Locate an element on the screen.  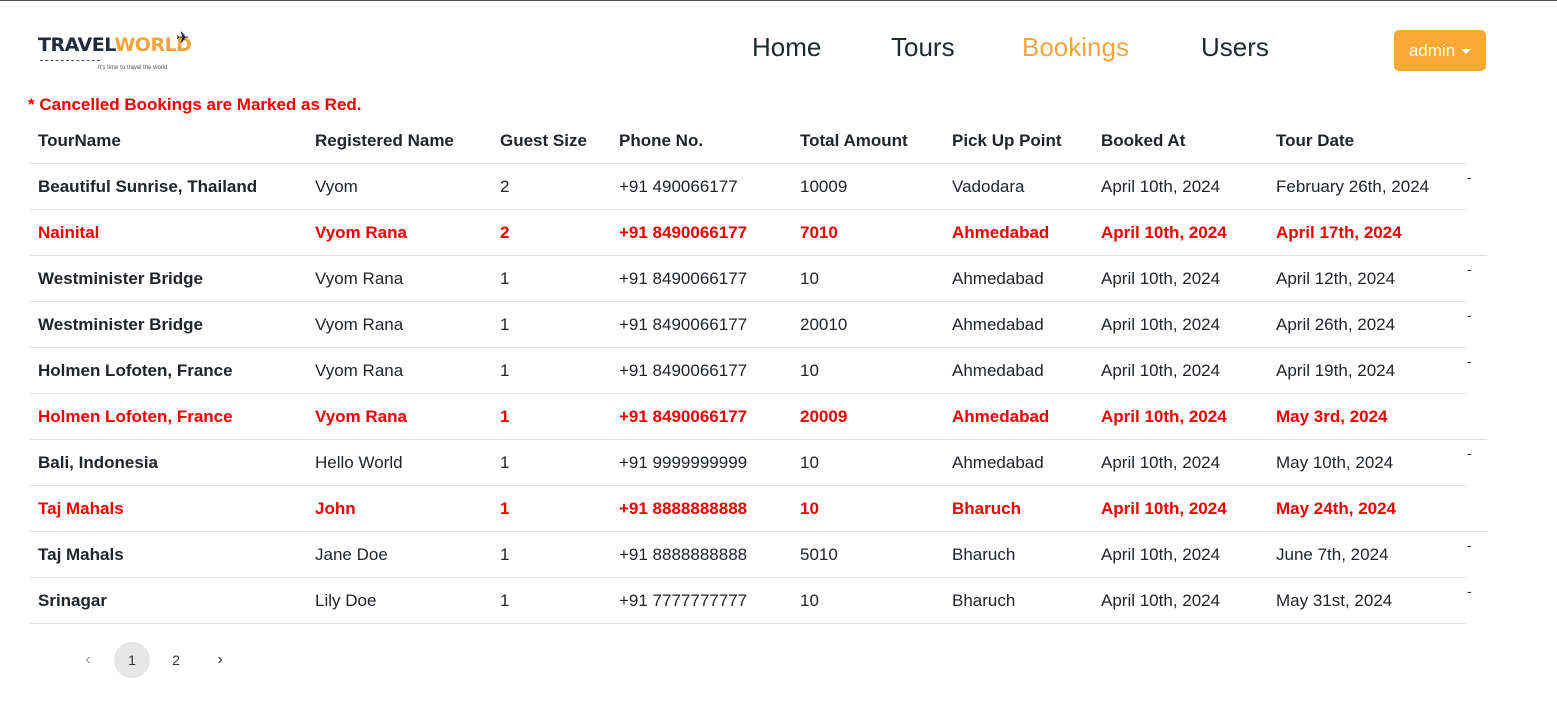
cell-tour-date: May 24th, 2024 is located at coordinates (1336, 508).